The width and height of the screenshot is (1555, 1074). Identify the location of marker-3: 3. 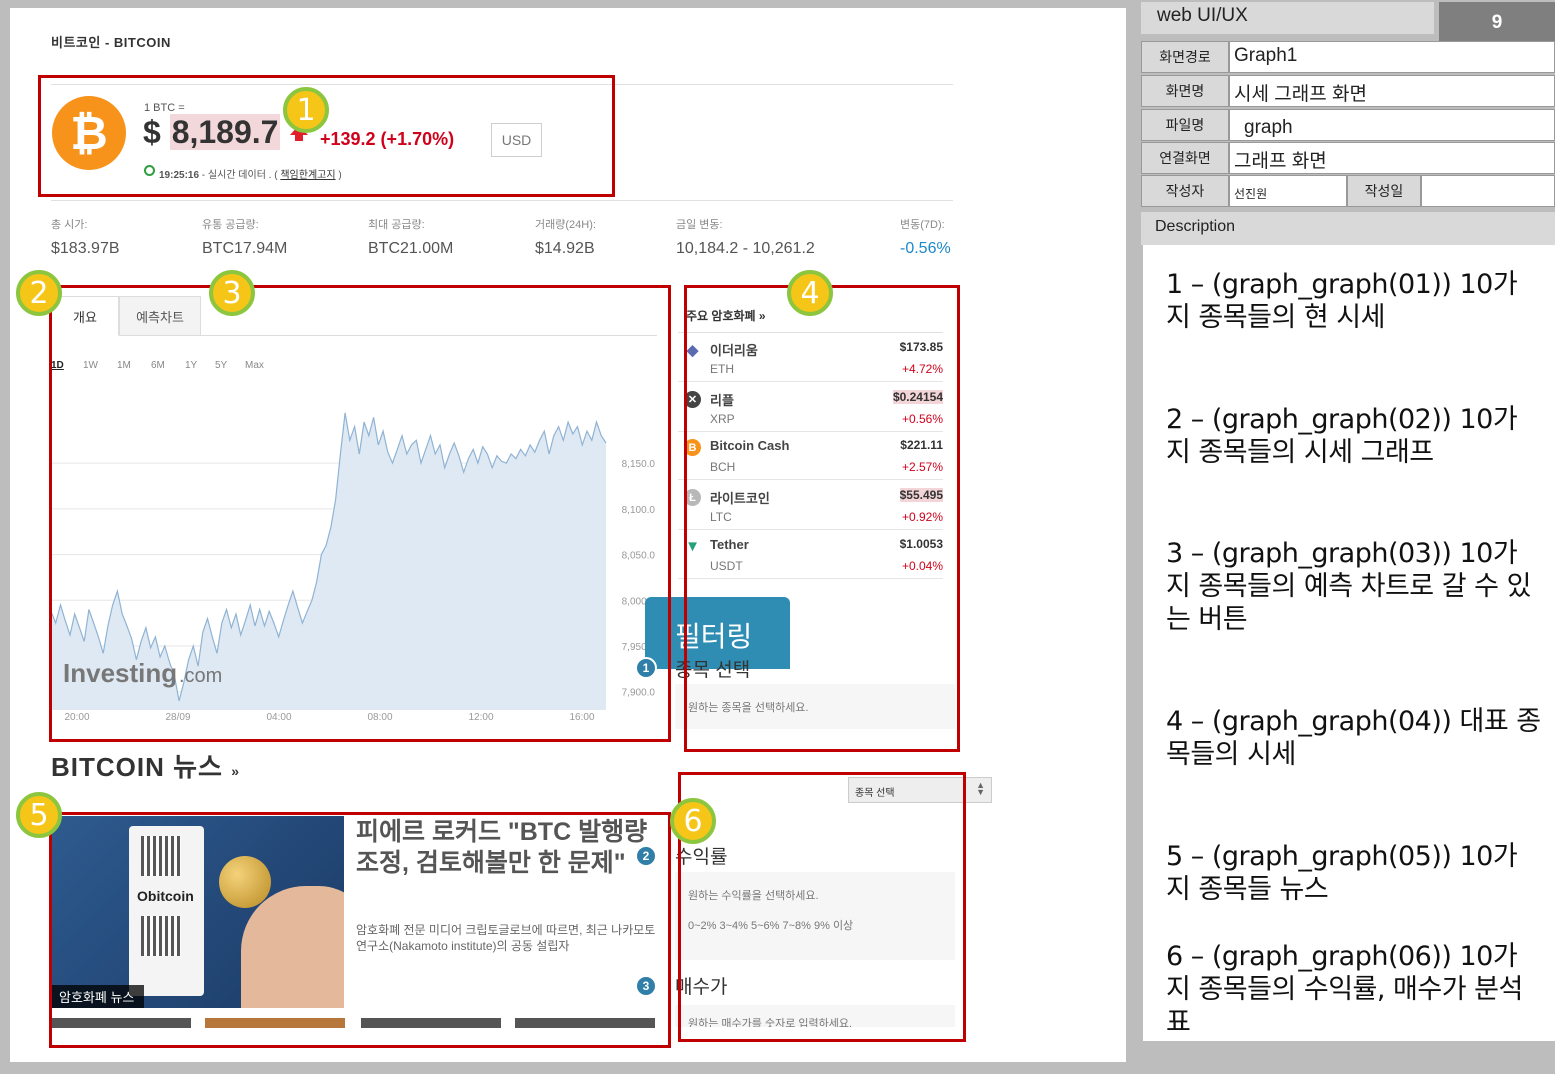
(232, 293).